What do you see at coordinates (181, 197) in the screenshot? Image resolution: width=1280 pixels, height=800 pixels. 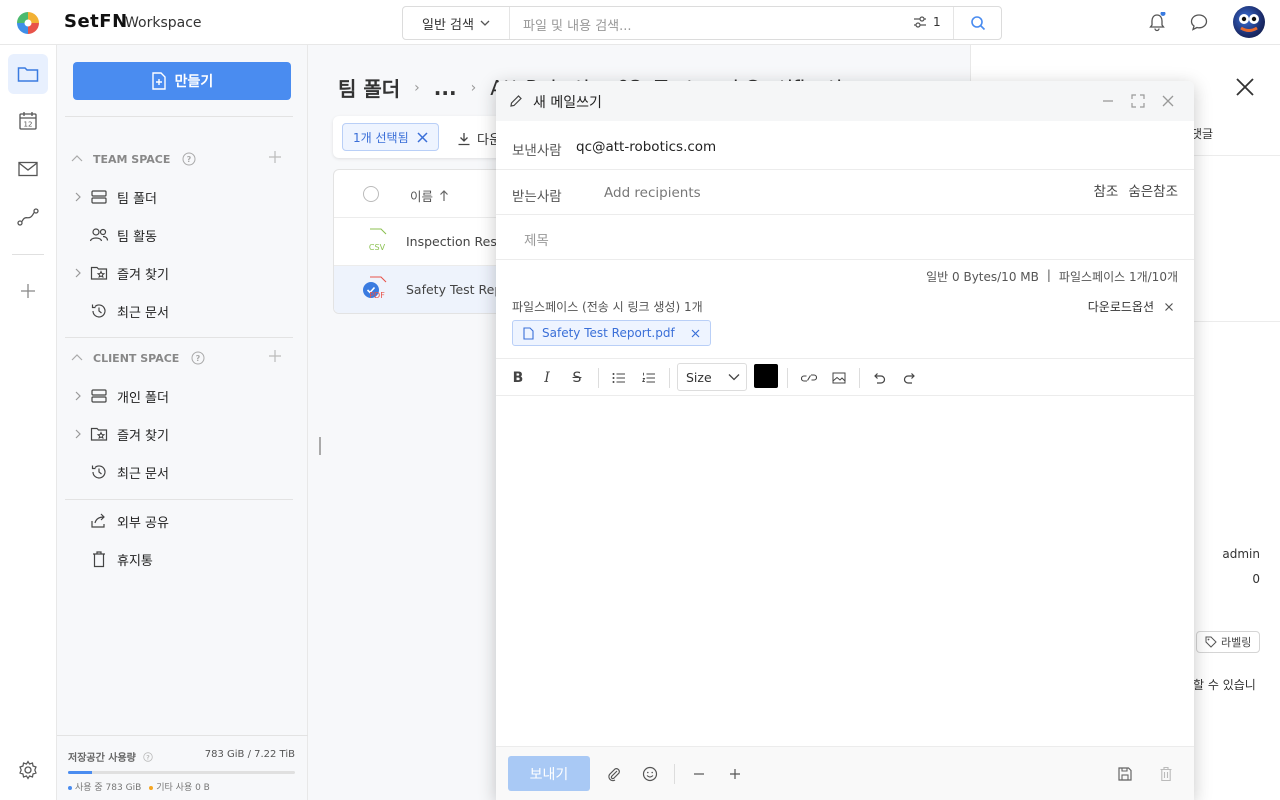 I see `sidebar-item-team-folder: 팀 폴더` at bounding box center [181, 197].